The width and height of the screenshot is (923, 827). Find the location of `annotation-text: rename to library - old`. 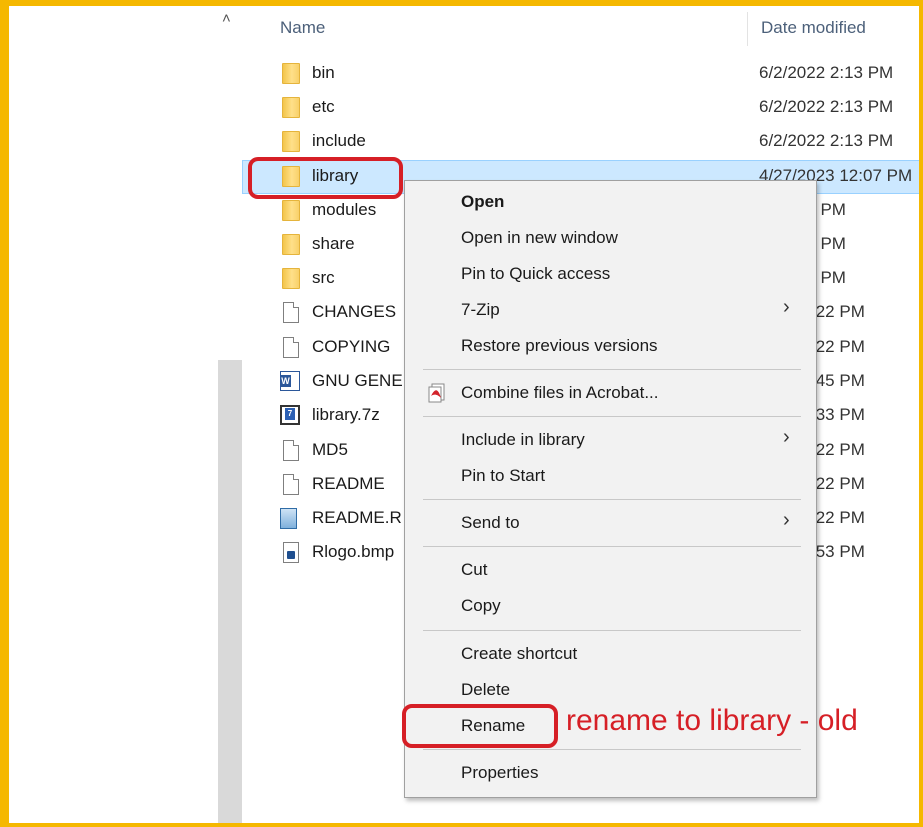

annotation-text: rename to library - old is located at coordinates (712, 720).